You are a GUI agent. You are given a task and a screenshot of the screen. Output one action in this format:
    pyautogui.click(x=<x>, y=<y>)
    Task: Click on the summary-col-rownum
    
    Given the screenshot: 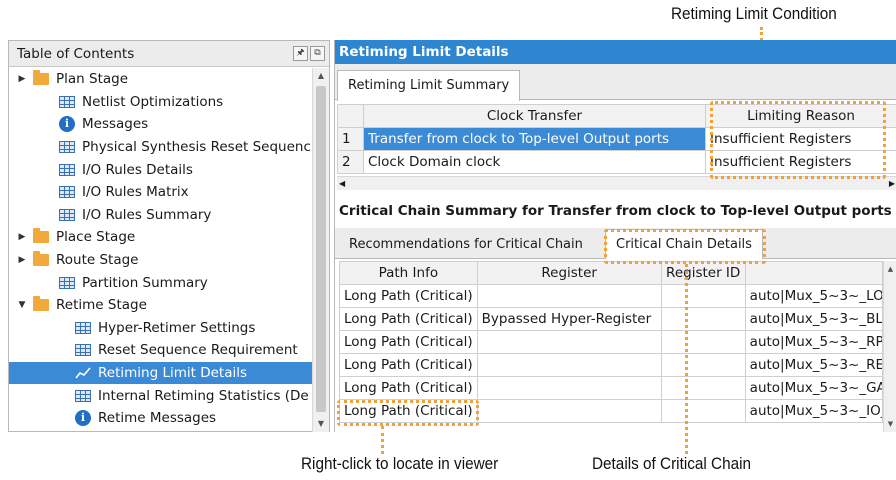 What is the action you would take?
    pyautogui.click(x=350, y=116)
    